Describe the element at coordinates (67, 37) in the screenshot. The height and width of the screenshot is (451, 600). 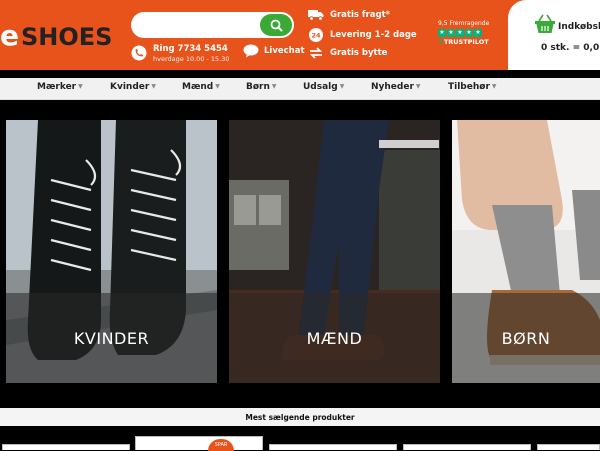
I see `logo-shoes-text: SHOES` at that location.